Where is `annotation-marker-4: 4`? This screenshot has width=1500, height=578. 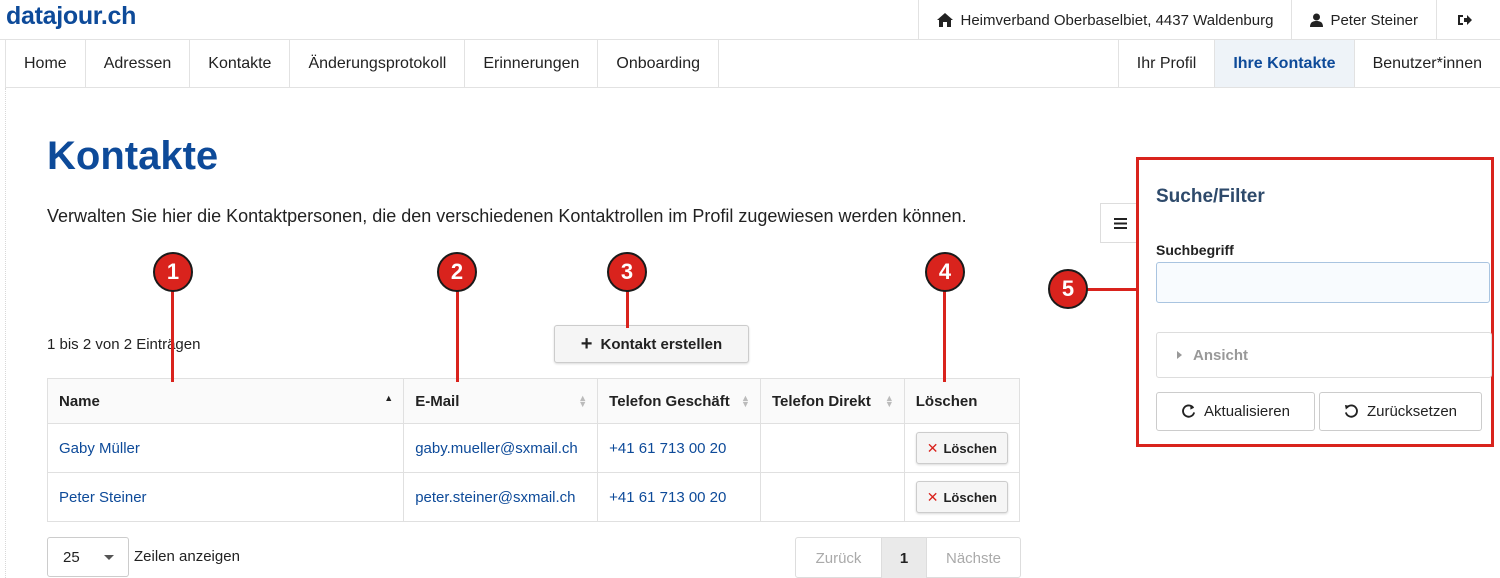
annotation-marker-4: 4 is located at coordinates (945, 272).